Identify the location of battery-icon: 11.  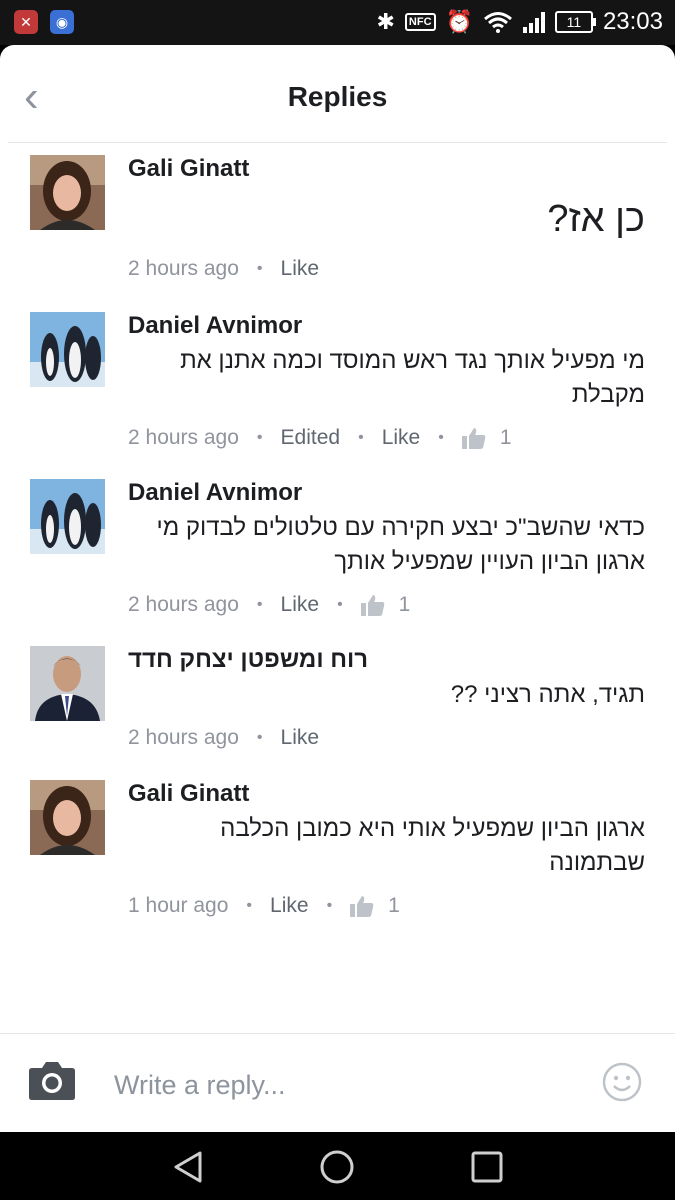
(575, 22).